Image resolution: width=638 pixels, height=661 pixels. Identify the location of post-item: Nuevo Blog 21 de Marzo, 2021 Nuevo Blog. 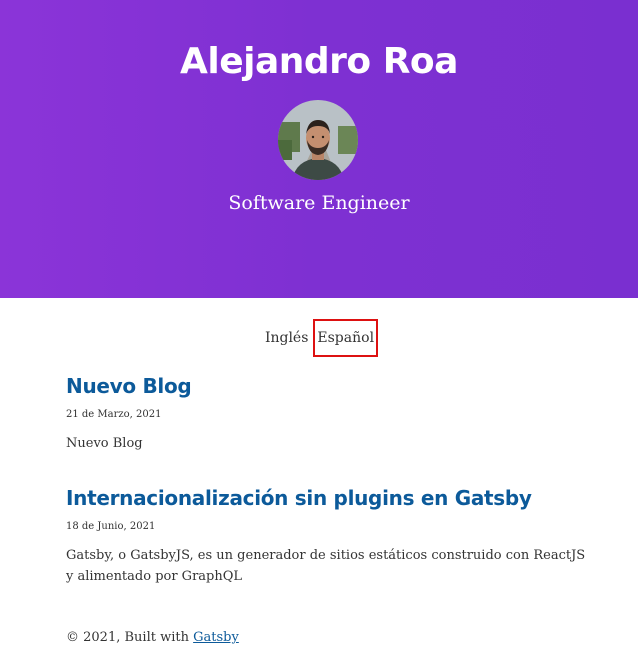
(326, 413).